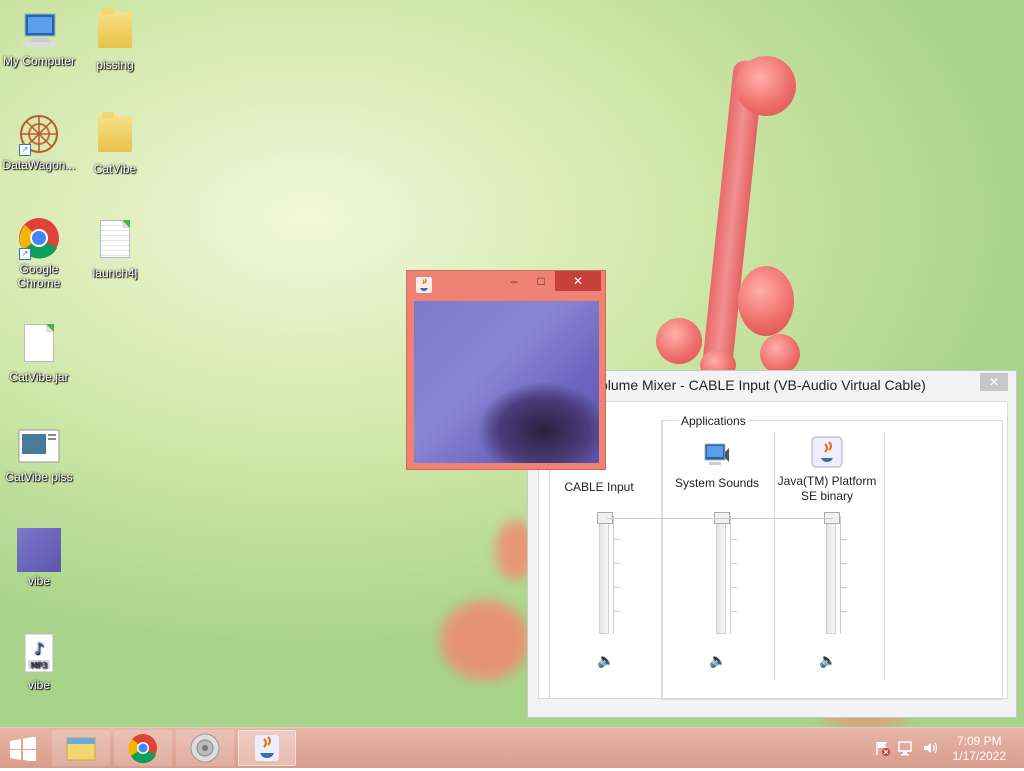 The width and height of the screenshot is (1024, 771). I want to click on channel-system-sounds: System Sounds, so click(717, 464).